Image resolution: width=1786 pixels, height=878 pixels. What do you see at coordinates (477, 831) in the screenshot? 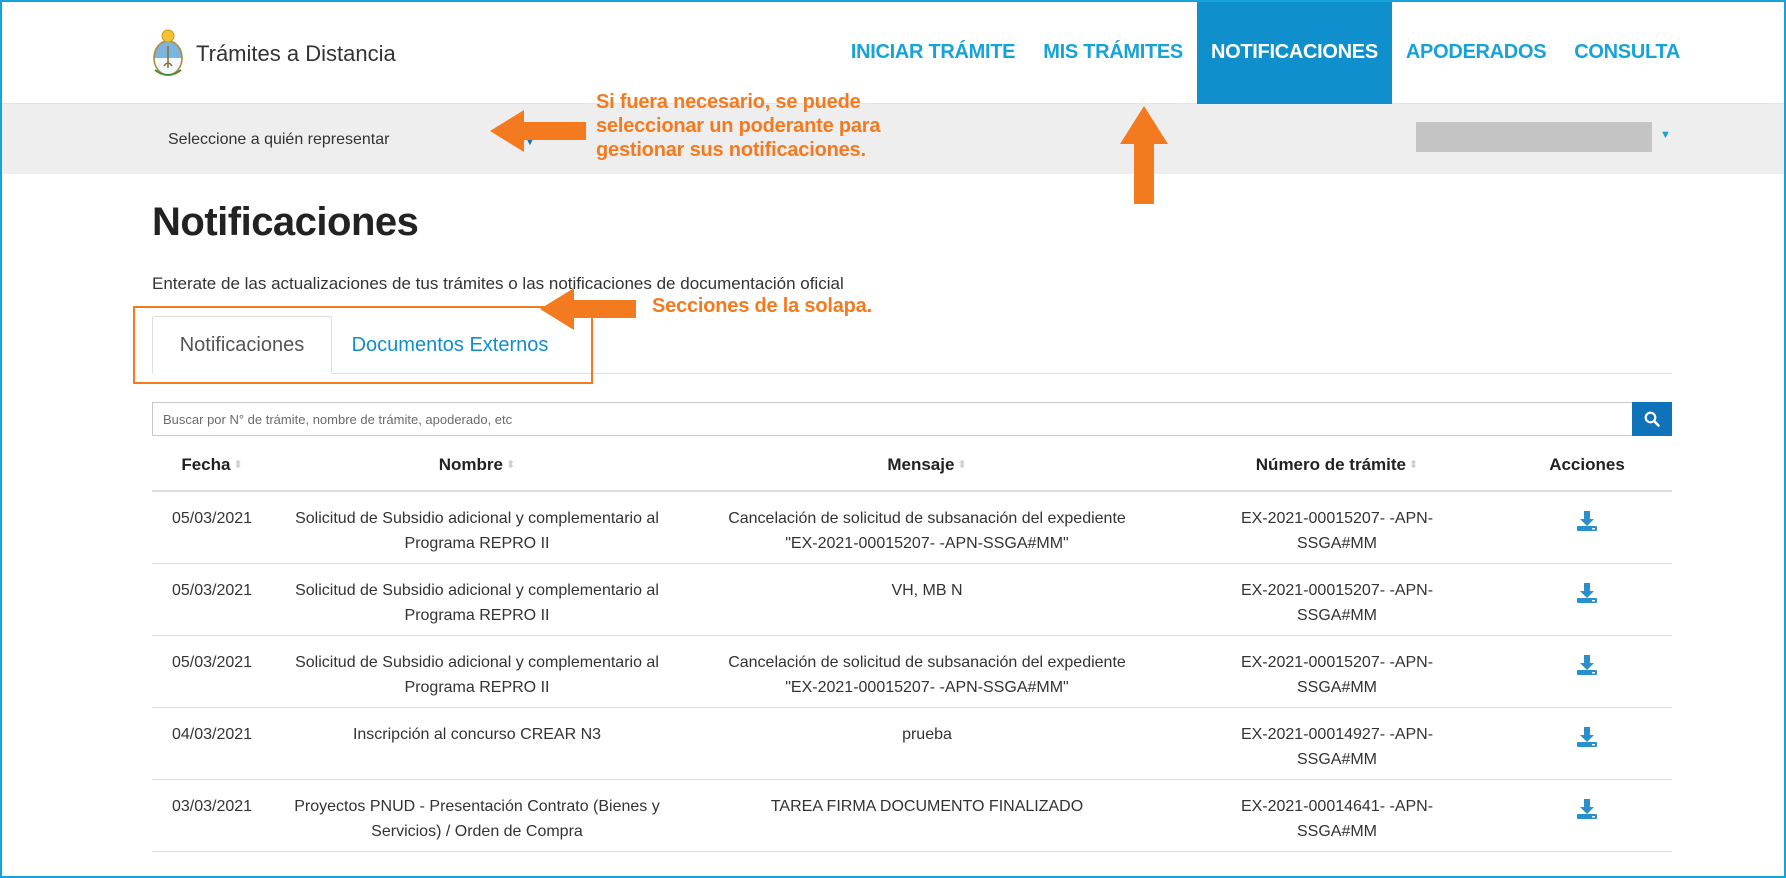
I see `cell-line: Servicios) / Orden de Compra` at bounding box center [477, 831].